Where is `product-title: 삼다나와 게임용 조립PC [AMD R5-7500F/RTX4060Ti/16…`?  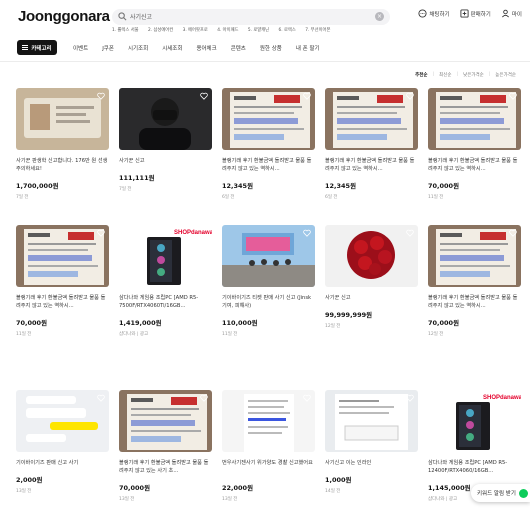 product-title: 삼다나와 게임용 조립PC [AMD R5-7500F/RTX4060Ti/16… is located at coordinates (165, 302).